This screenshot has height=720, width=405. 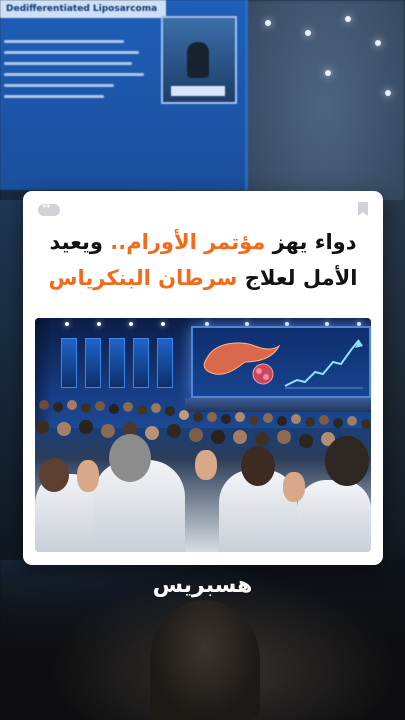 What do you see at coordinates (334, 516) in the screenshot?
I see `audience-member` at bounding box center [334, 516].